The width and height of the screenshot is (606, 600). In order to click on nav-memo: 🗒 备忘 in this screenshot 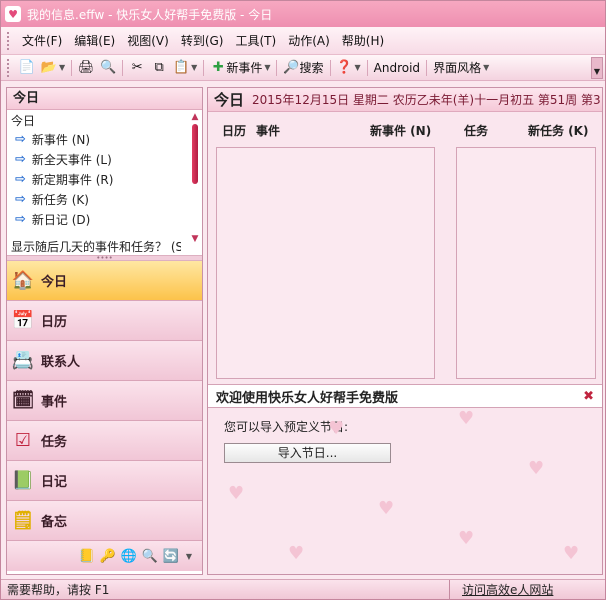, I will do `click(104, 521)`.